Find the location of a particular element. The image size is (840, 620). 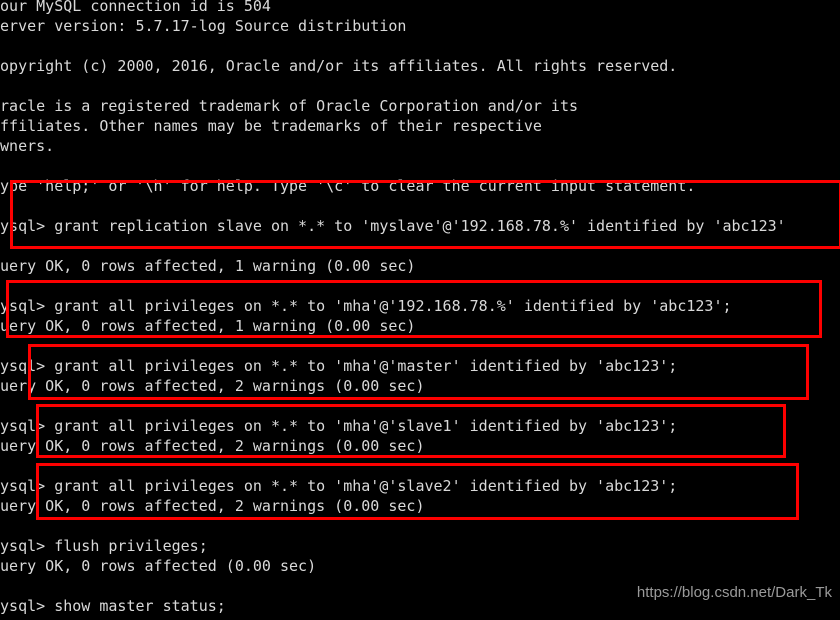

terminal-line: ; is located at coordinates (420, 246).